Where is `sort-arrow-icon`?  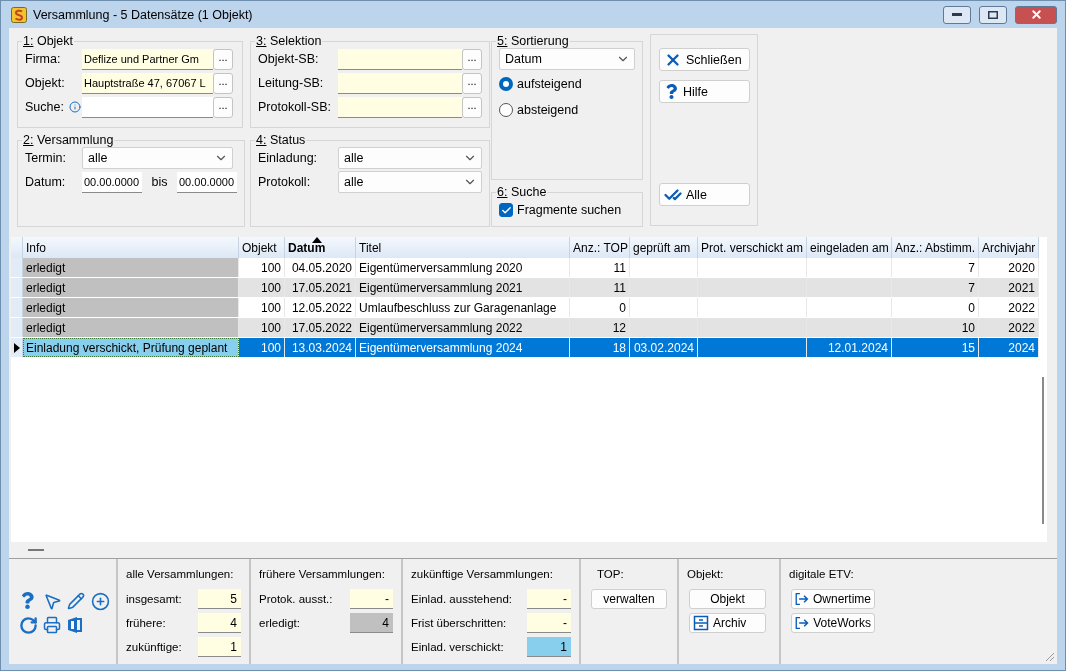 sort-arrow-icon is located at coordinates (317, 240).